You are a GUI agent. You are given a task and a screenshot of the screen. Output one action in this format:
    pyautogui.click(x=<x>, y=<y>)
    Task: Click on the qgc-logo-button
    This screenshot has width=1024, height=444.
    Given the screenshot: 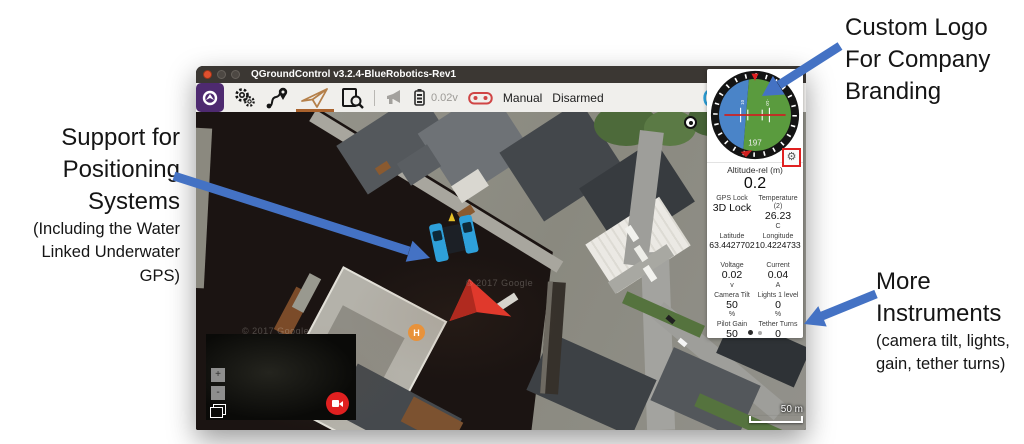 What is the action you would take?
    pyautogui.click(x=210, y=97)
    